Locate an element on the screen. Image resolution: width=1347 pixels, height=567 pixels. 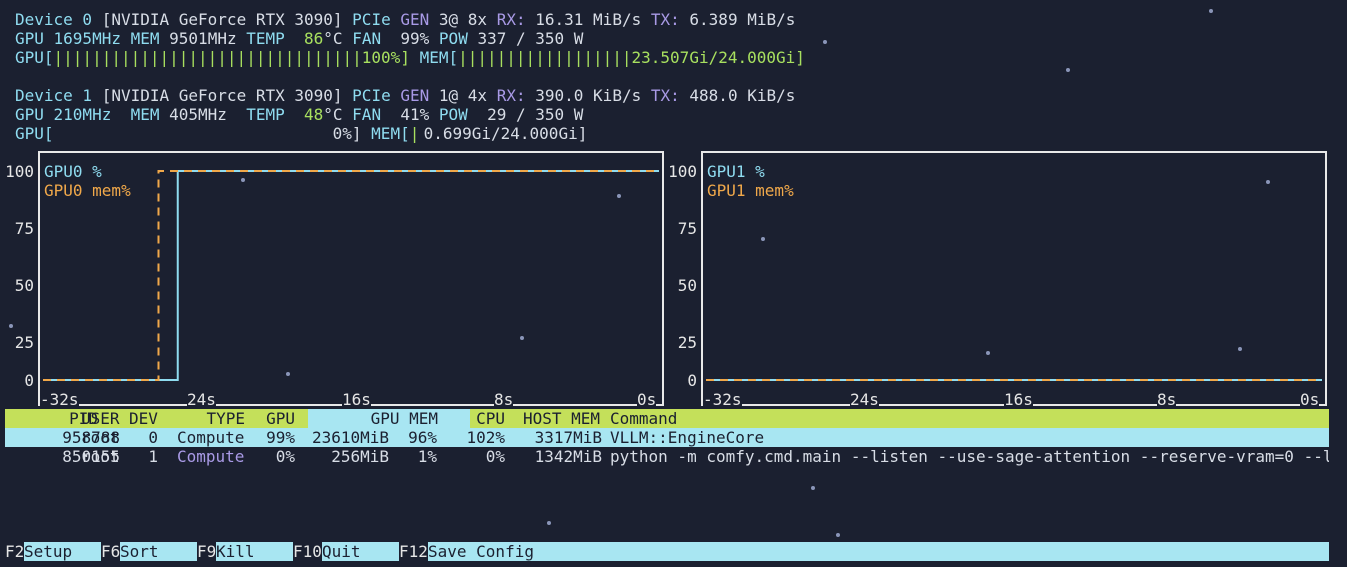
row-type: Compute is located at coordinates (211, 437).